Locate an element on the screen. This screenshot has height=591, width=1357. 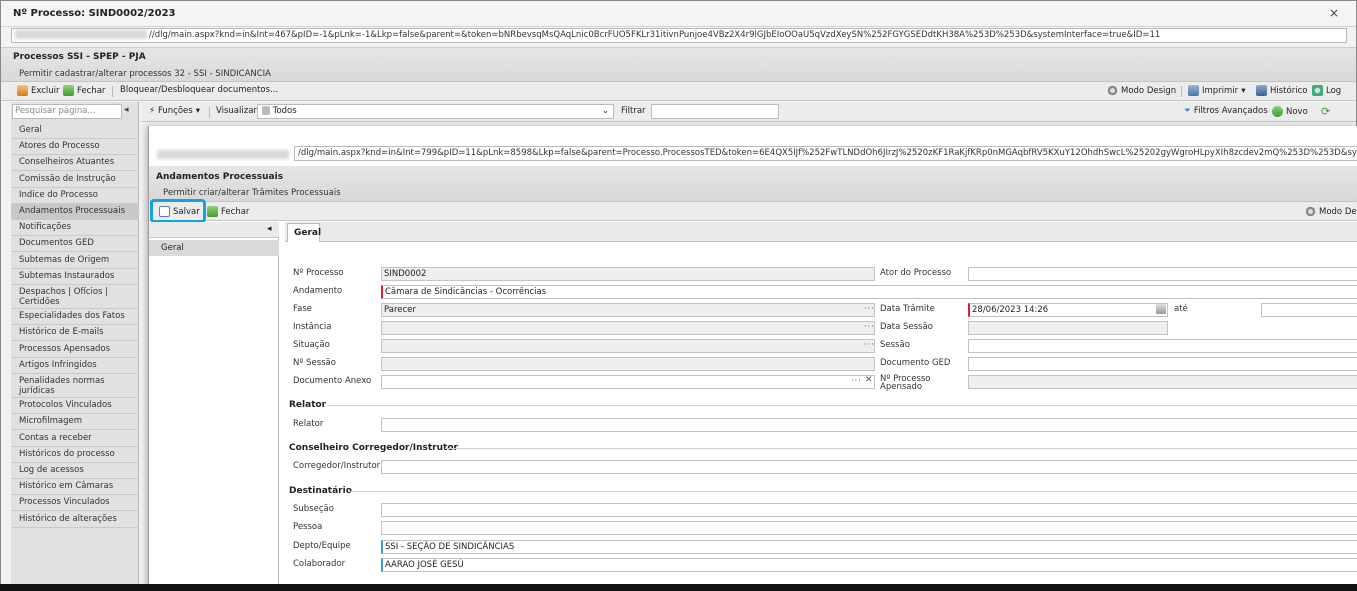
tab-geral: Geral is located at coordinates (304, 232).